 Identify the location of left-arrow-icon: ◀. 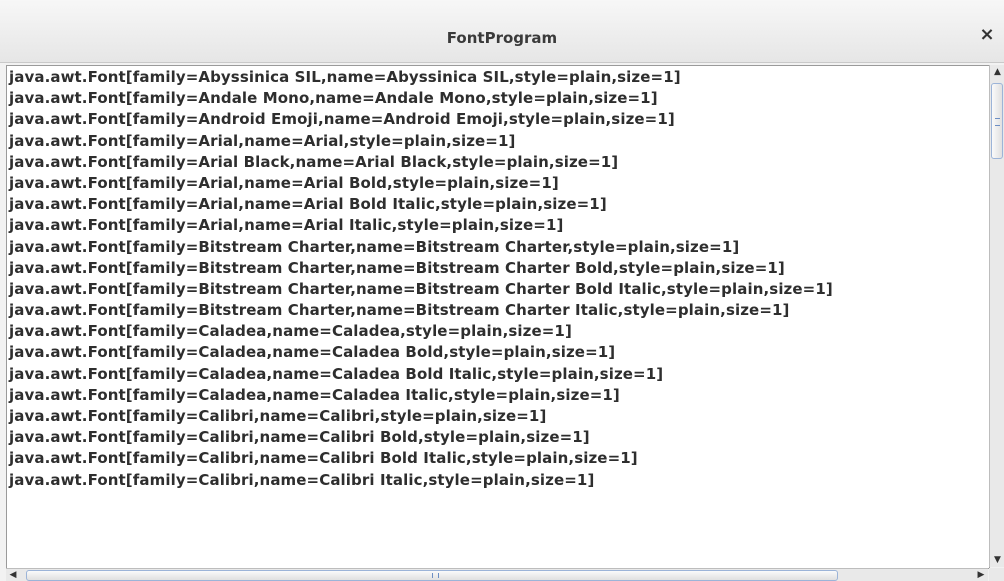
(13, 575).